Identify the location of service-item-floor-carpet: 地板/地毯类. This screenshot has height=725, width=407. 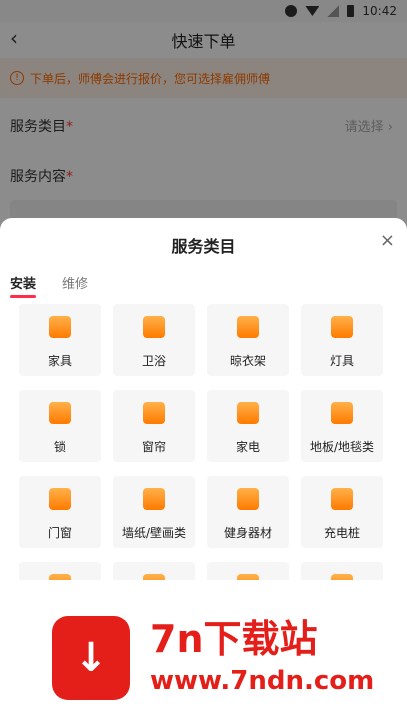
(342, 426).